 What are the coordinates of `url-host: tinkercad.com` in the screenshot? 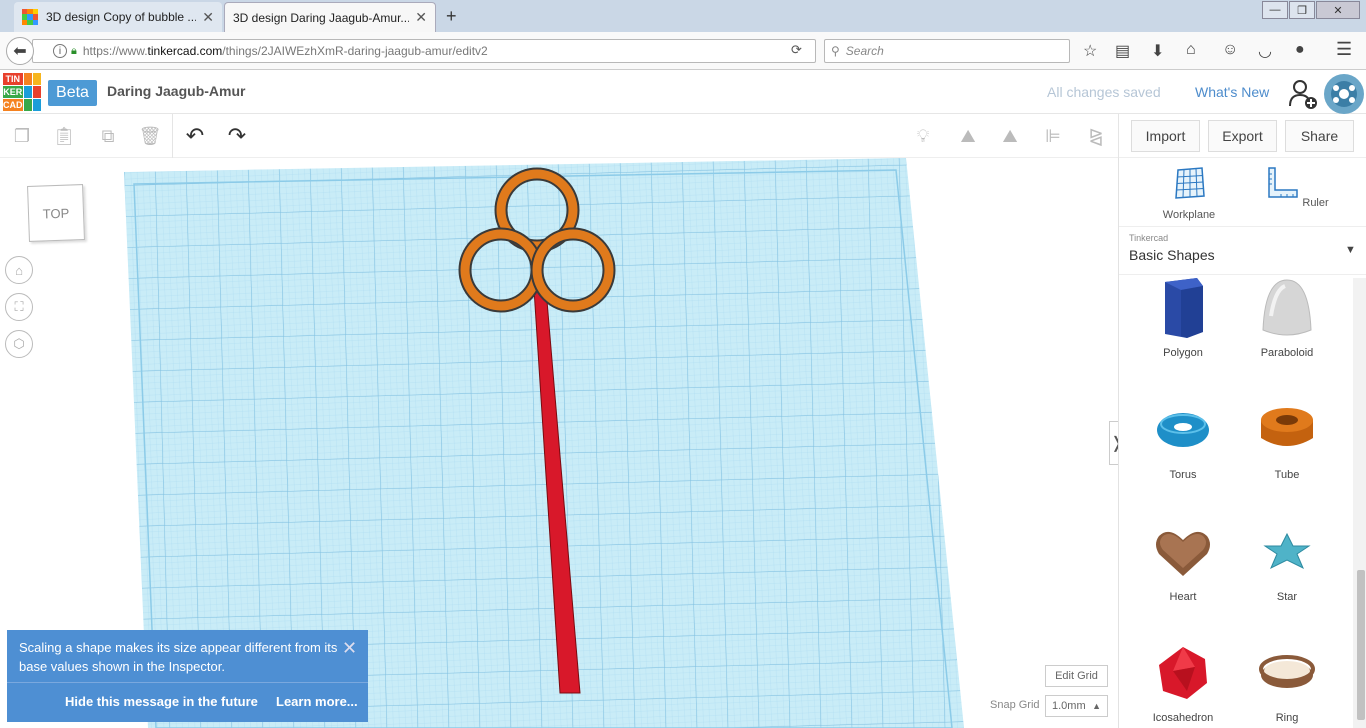 It's located at (185, 51).